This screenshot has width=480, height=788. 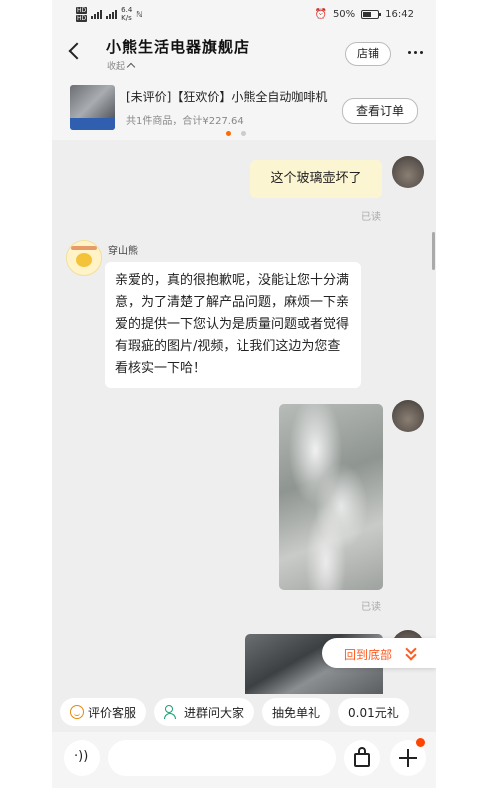 What do you see at coordinates (433, 251) in the screenshot?
I see `scrollbar` at bounding box center [433, 251].